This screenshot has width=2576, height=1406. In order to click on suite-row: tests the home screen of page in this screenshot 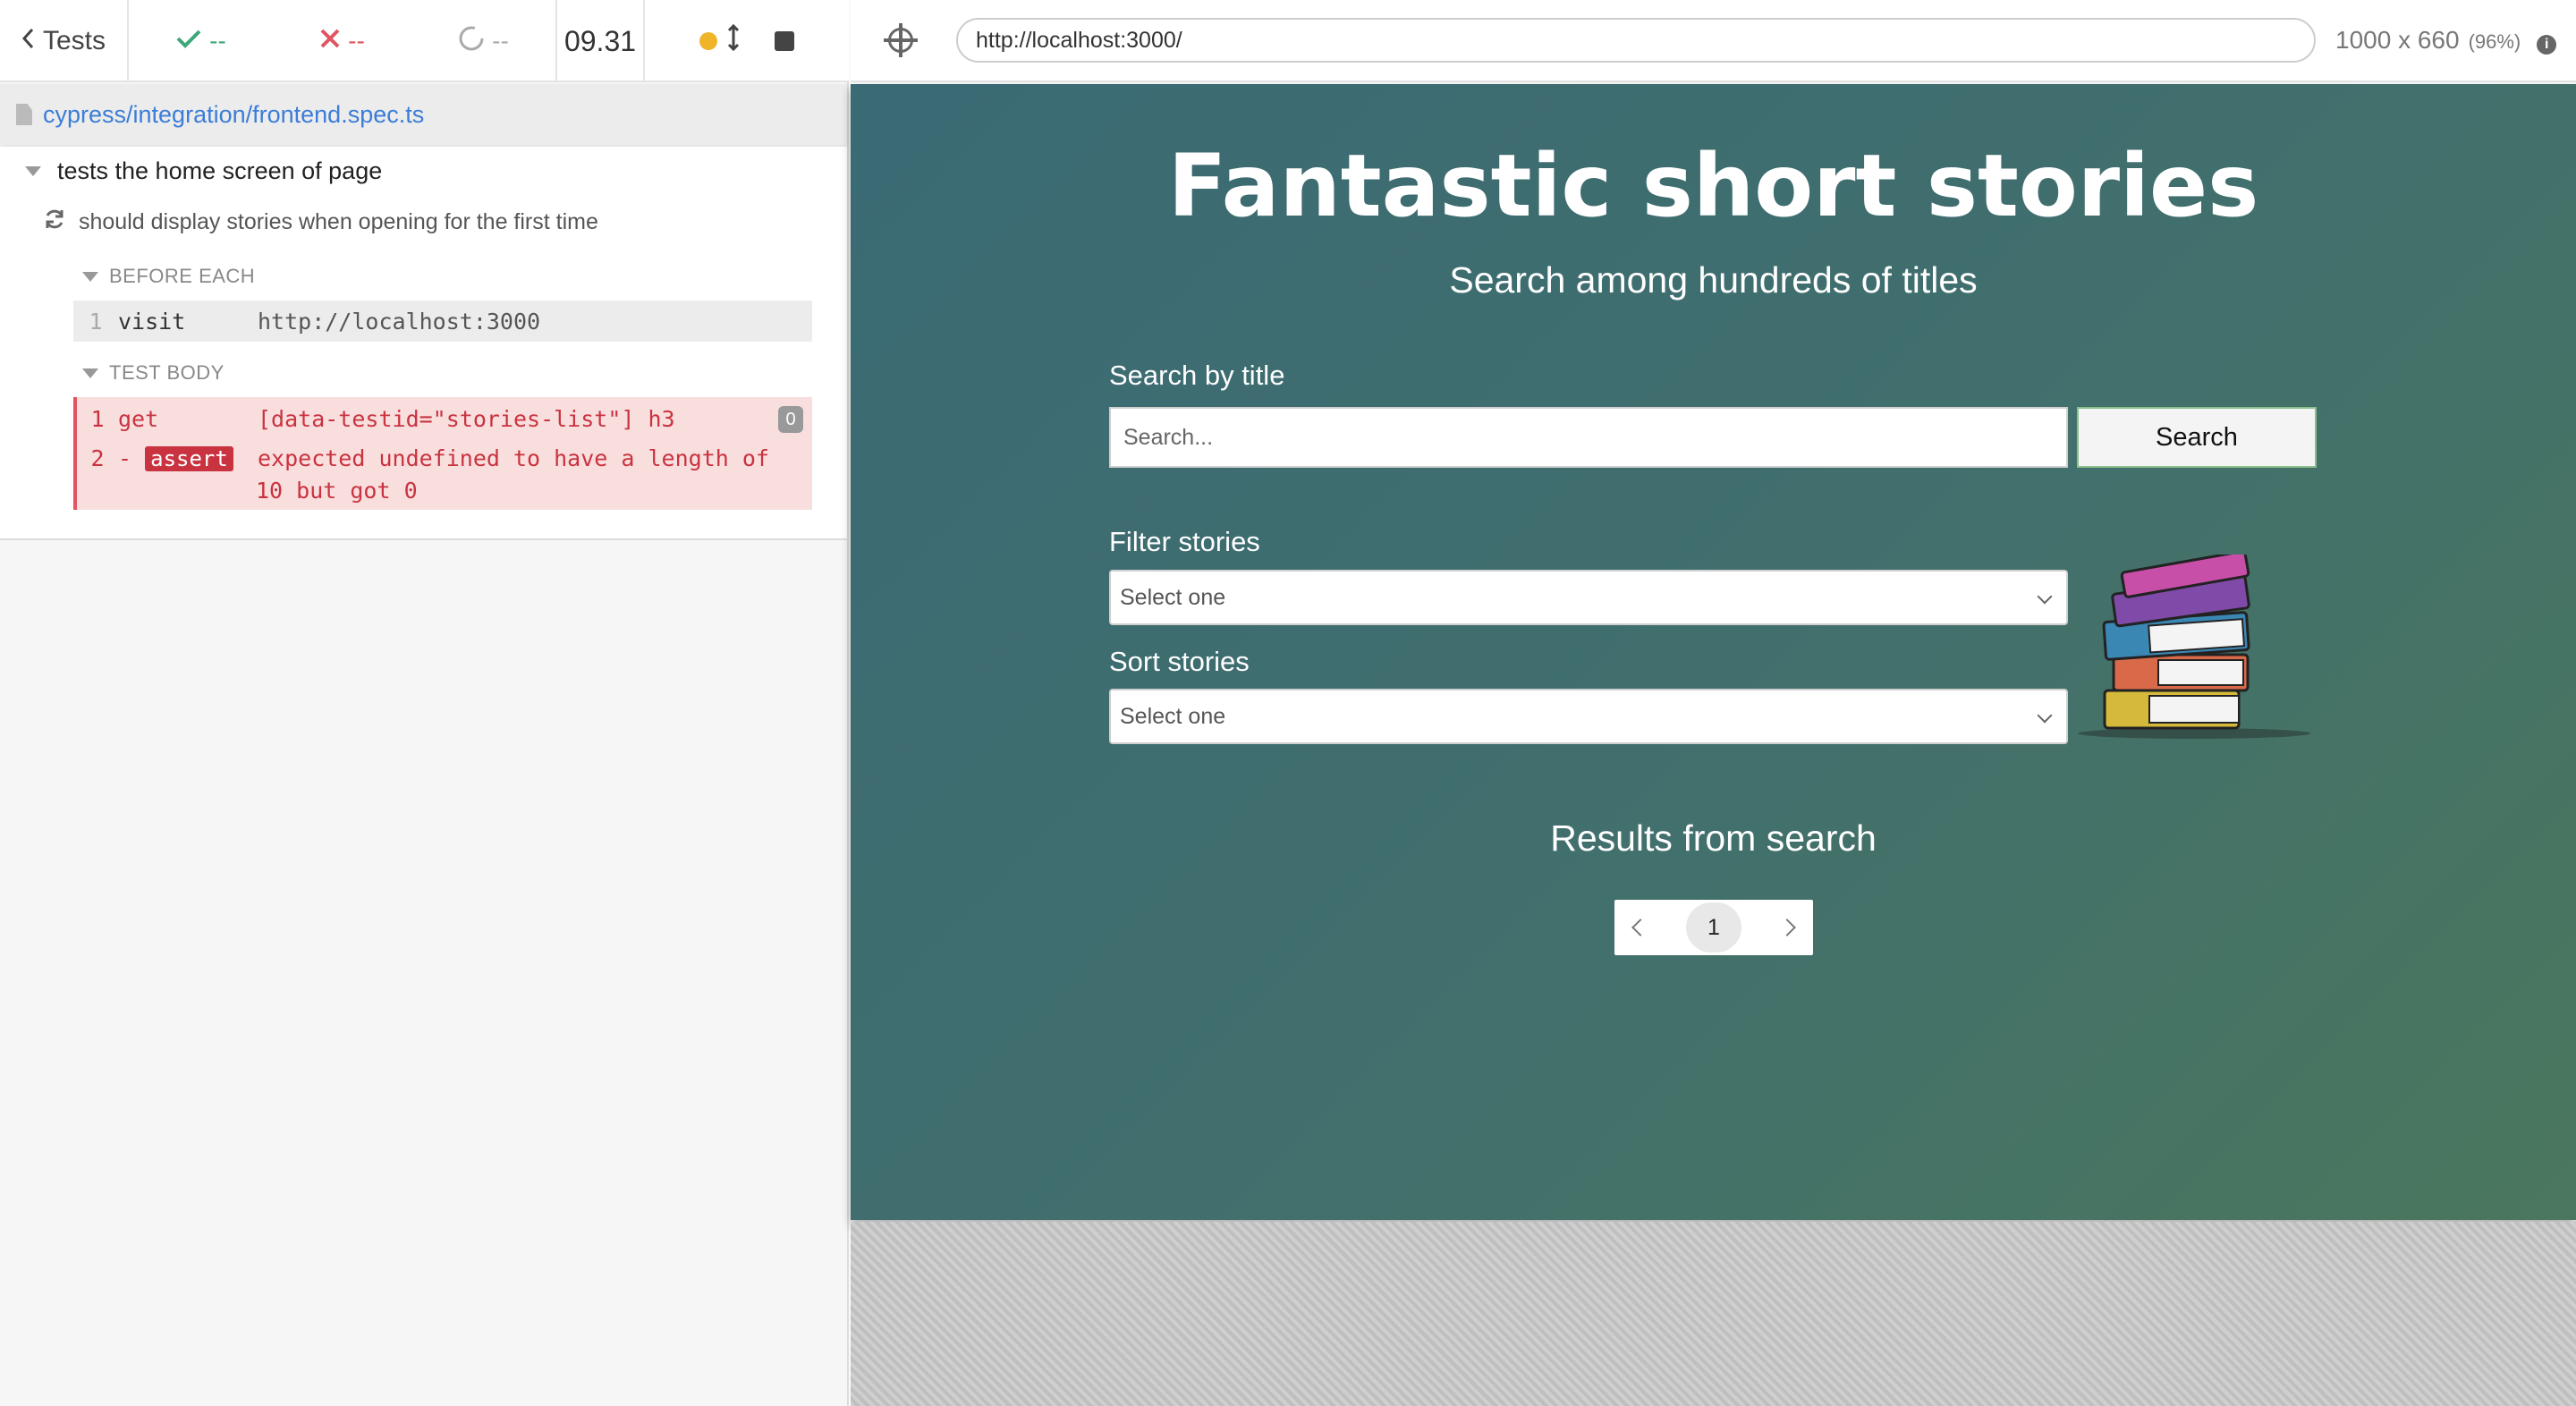, I will do `click(203, 171)`.